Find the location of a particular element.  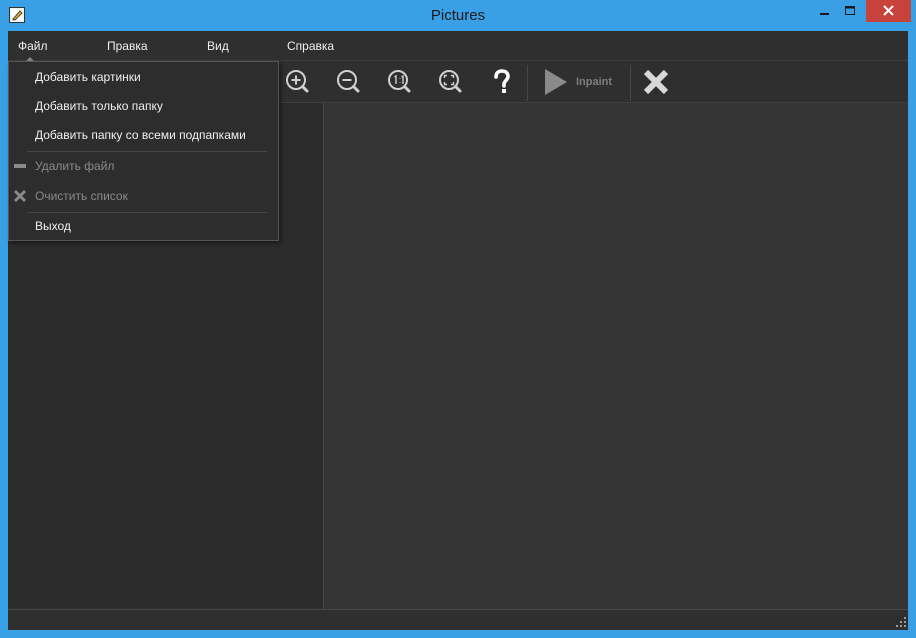

window-title: Pictures is located at coordinates (458, 15).